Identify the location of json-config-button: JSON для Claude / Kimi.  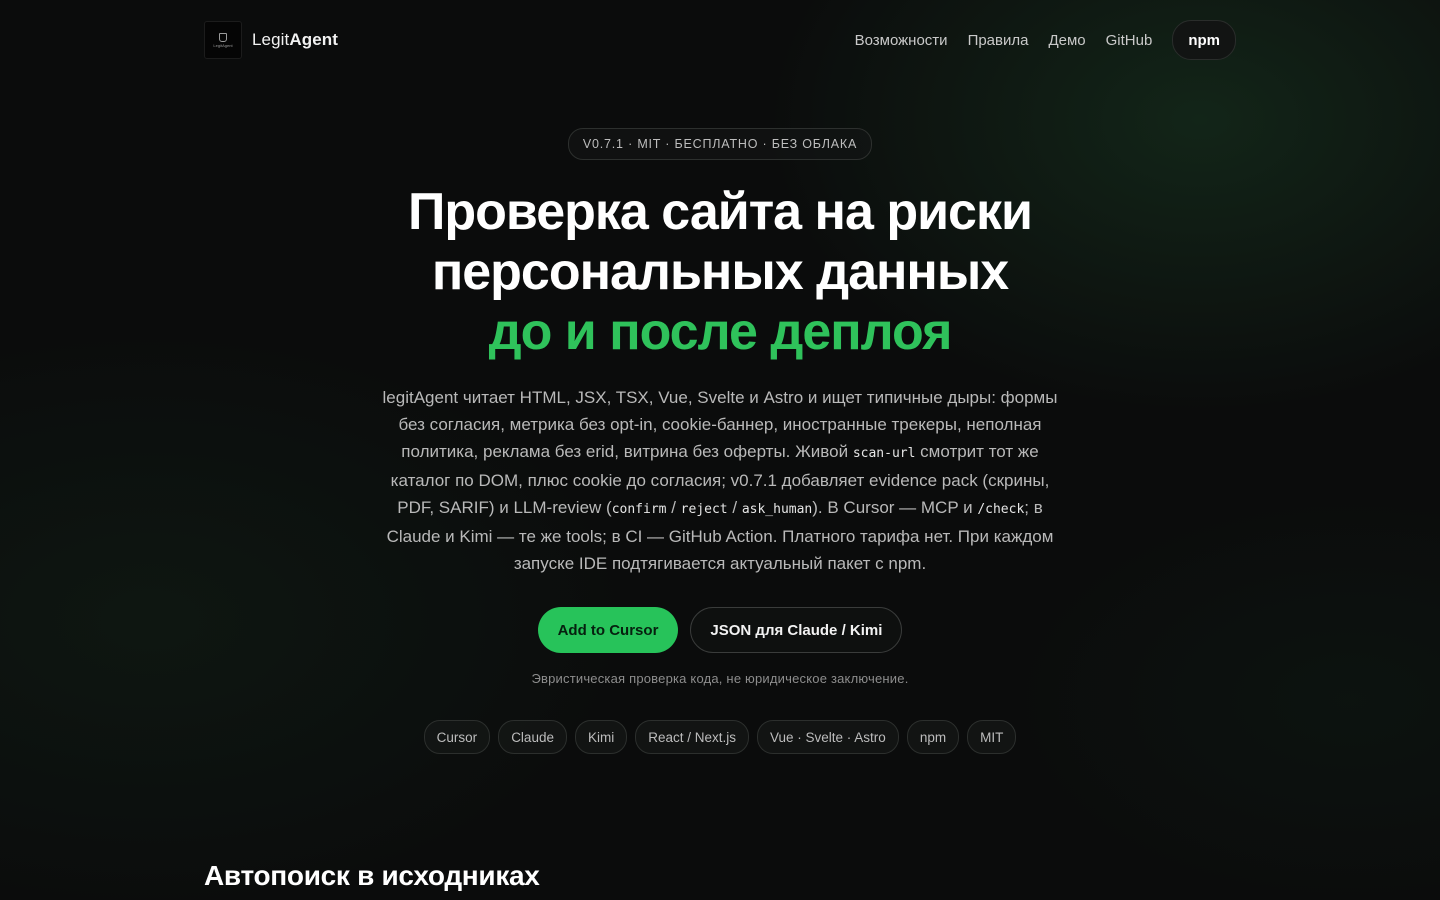
(796, 630).